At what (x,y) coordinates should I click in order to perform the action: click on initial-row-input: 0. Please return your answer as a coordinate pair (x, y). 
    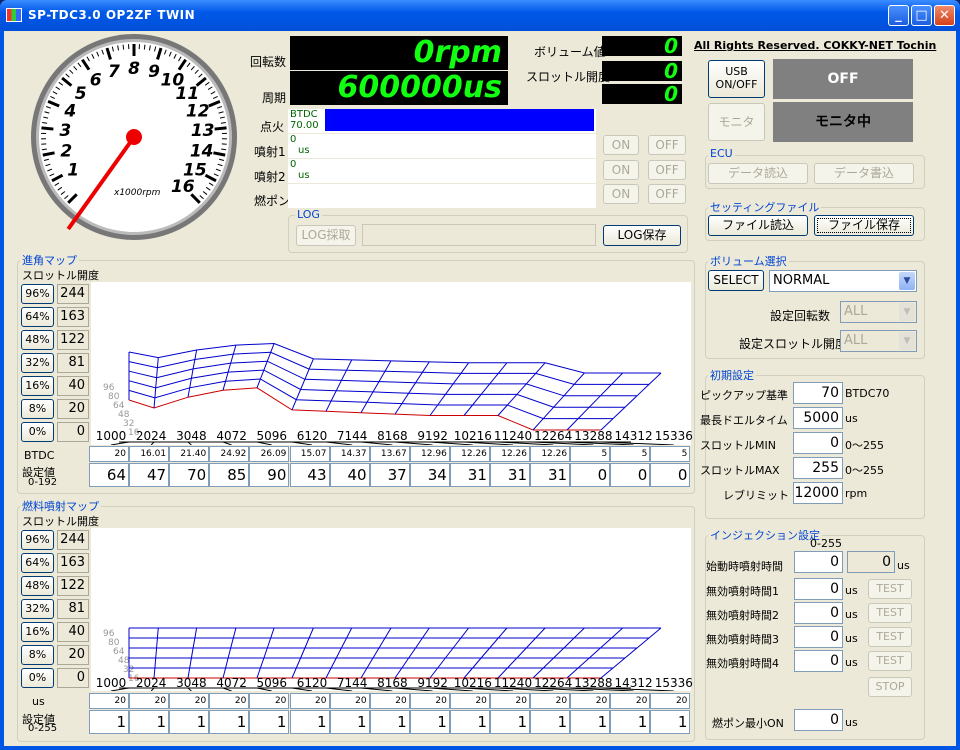
    Looking at the image, I should click on (818, 443).